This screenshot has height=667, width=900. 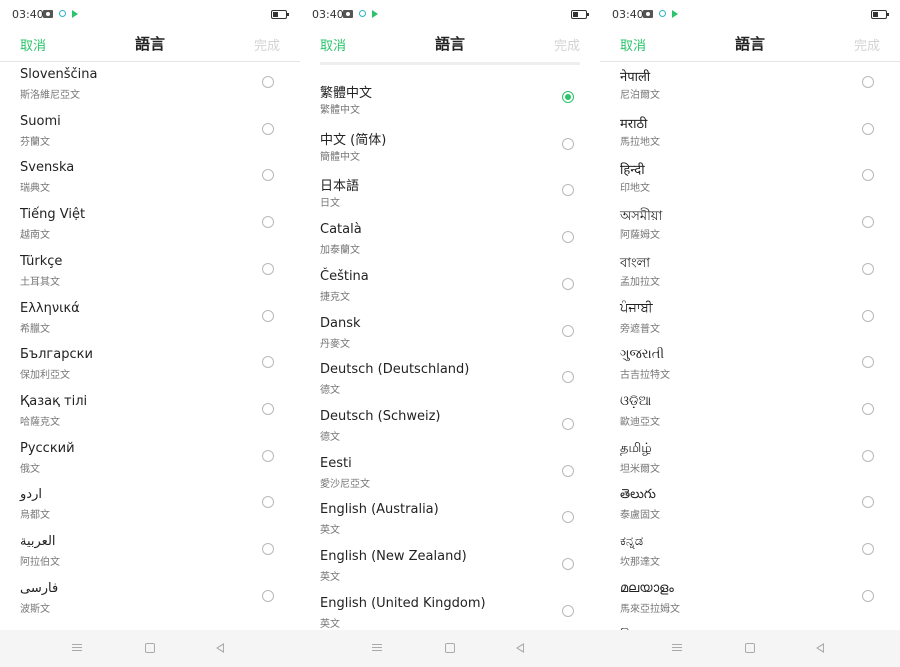 What do you see at coordinates (635, 263) in the screenshot?
I see `language-native-name: বাংলা` at bounding box center [635, 263].